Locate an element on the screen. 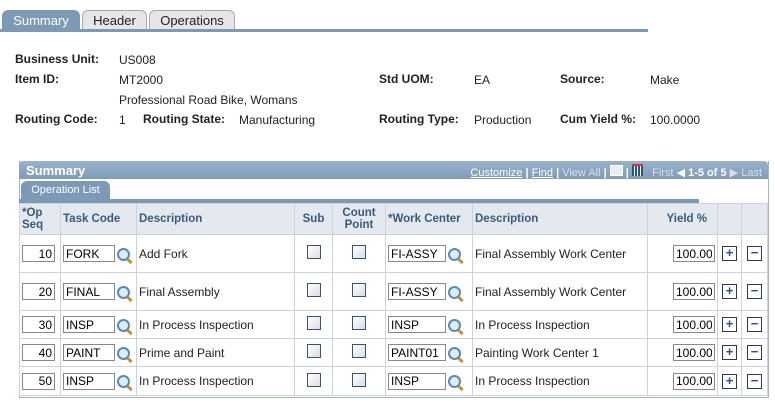  work-center-description: Painting Work Center 1 is located at coordinates (560, 352).